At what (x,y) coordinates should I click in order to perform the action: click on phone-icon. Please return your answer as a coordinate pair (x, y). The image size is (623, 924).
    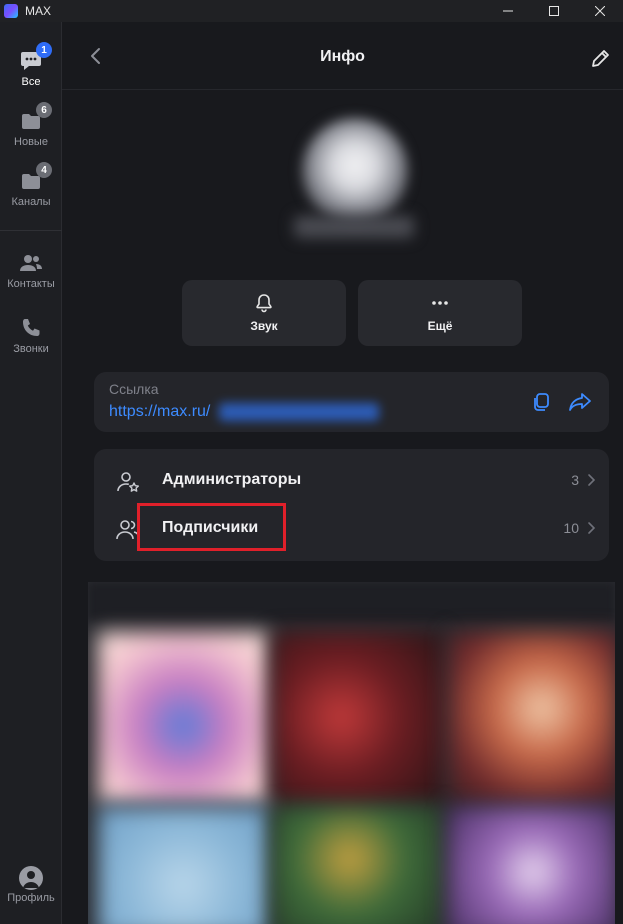
    Looking at the image, I should click on (31, 328).